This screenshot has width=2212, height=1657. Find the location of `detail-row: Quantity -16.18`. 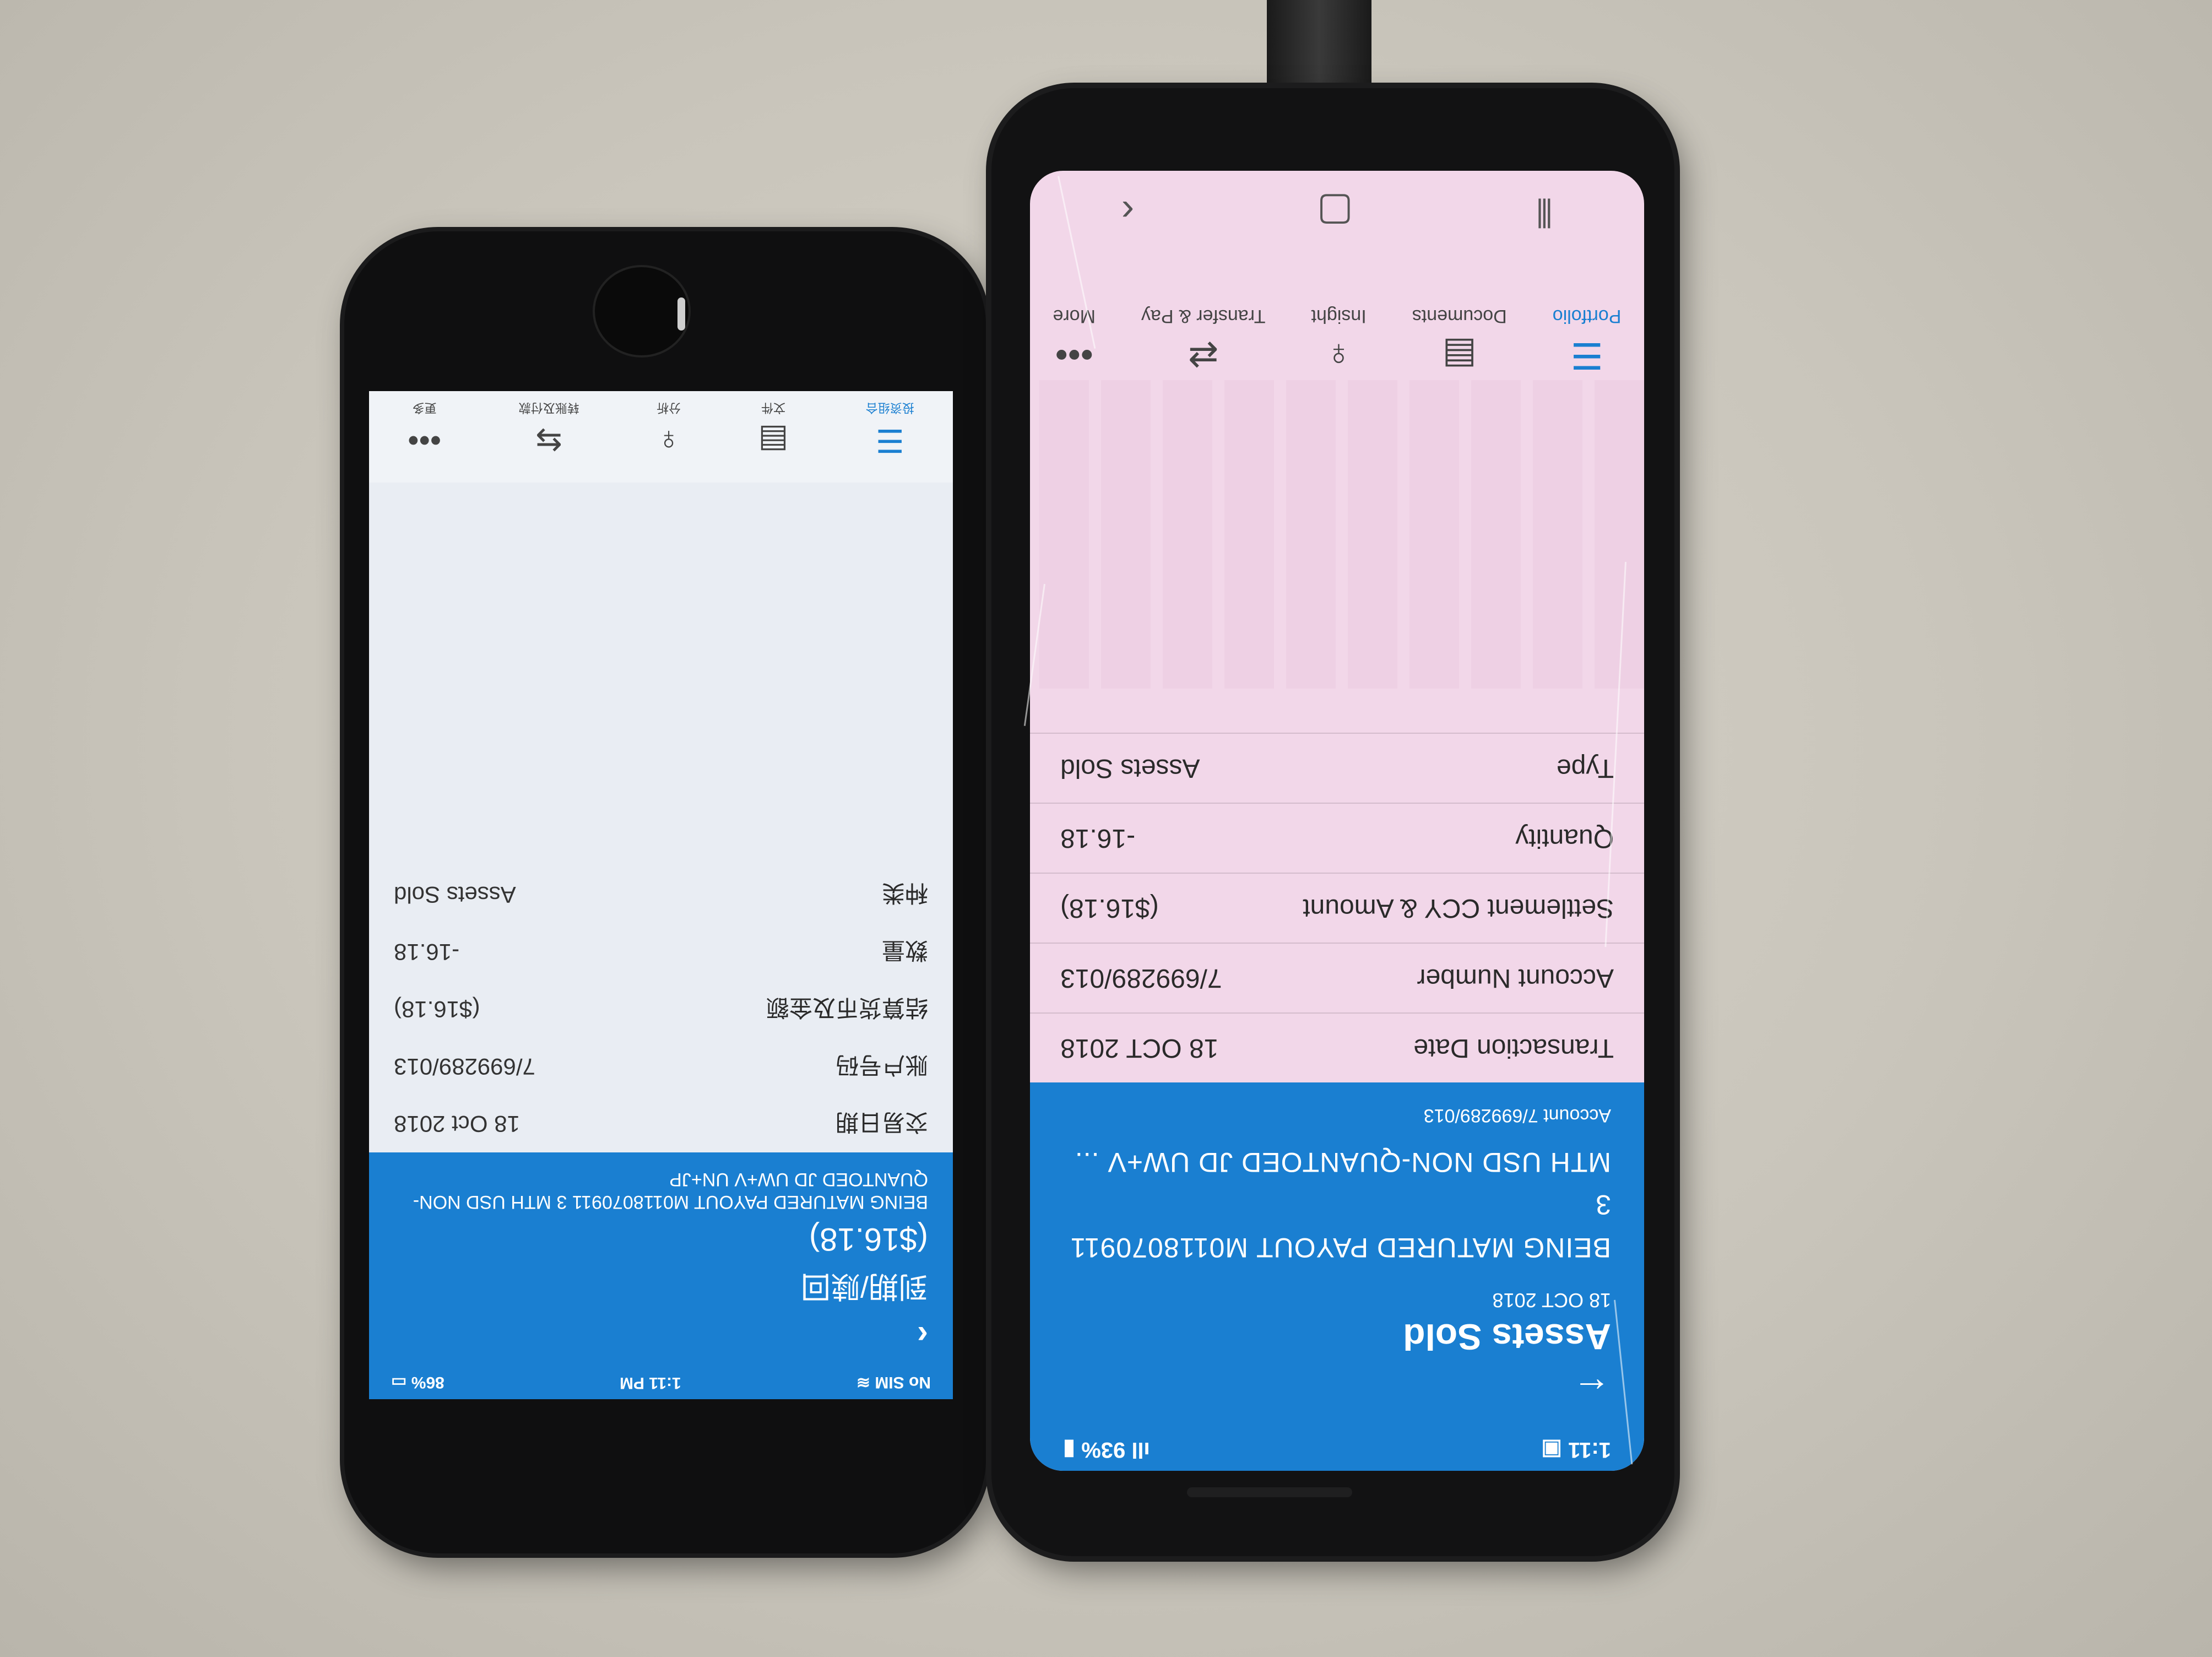

detail-row: Quantity -16.18 is located at coordinates (1337, 838).